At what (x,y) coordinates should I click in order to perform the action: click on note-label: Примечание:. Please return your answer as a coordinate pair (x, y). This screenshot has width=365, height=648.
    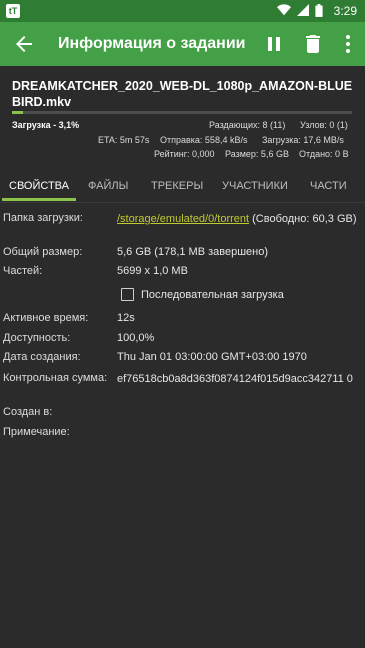
    Looking at the image, I should click on (36, 432).